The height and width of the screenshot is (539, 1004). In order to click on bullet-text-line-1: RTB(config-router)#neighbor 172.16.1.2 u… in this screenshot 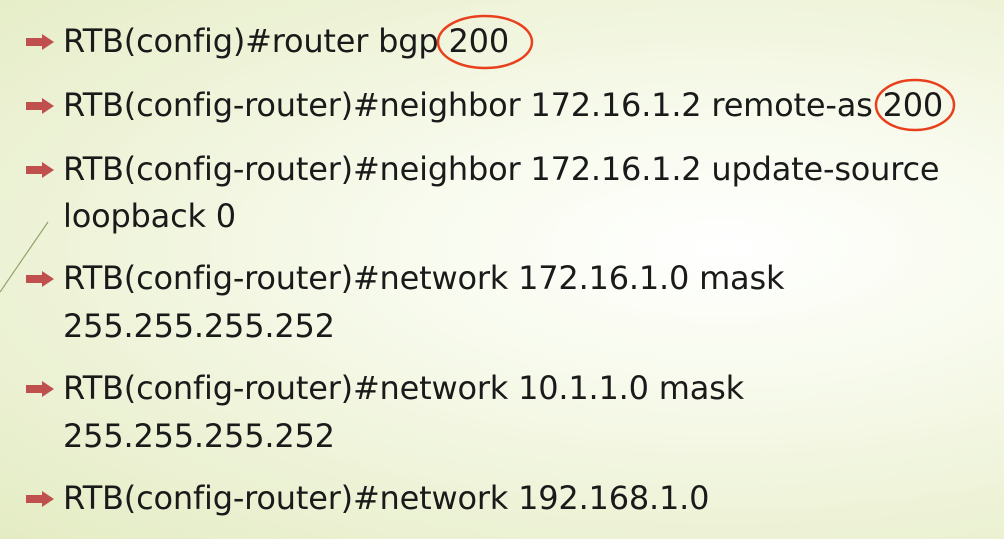, I will do `click(501, 169)`.